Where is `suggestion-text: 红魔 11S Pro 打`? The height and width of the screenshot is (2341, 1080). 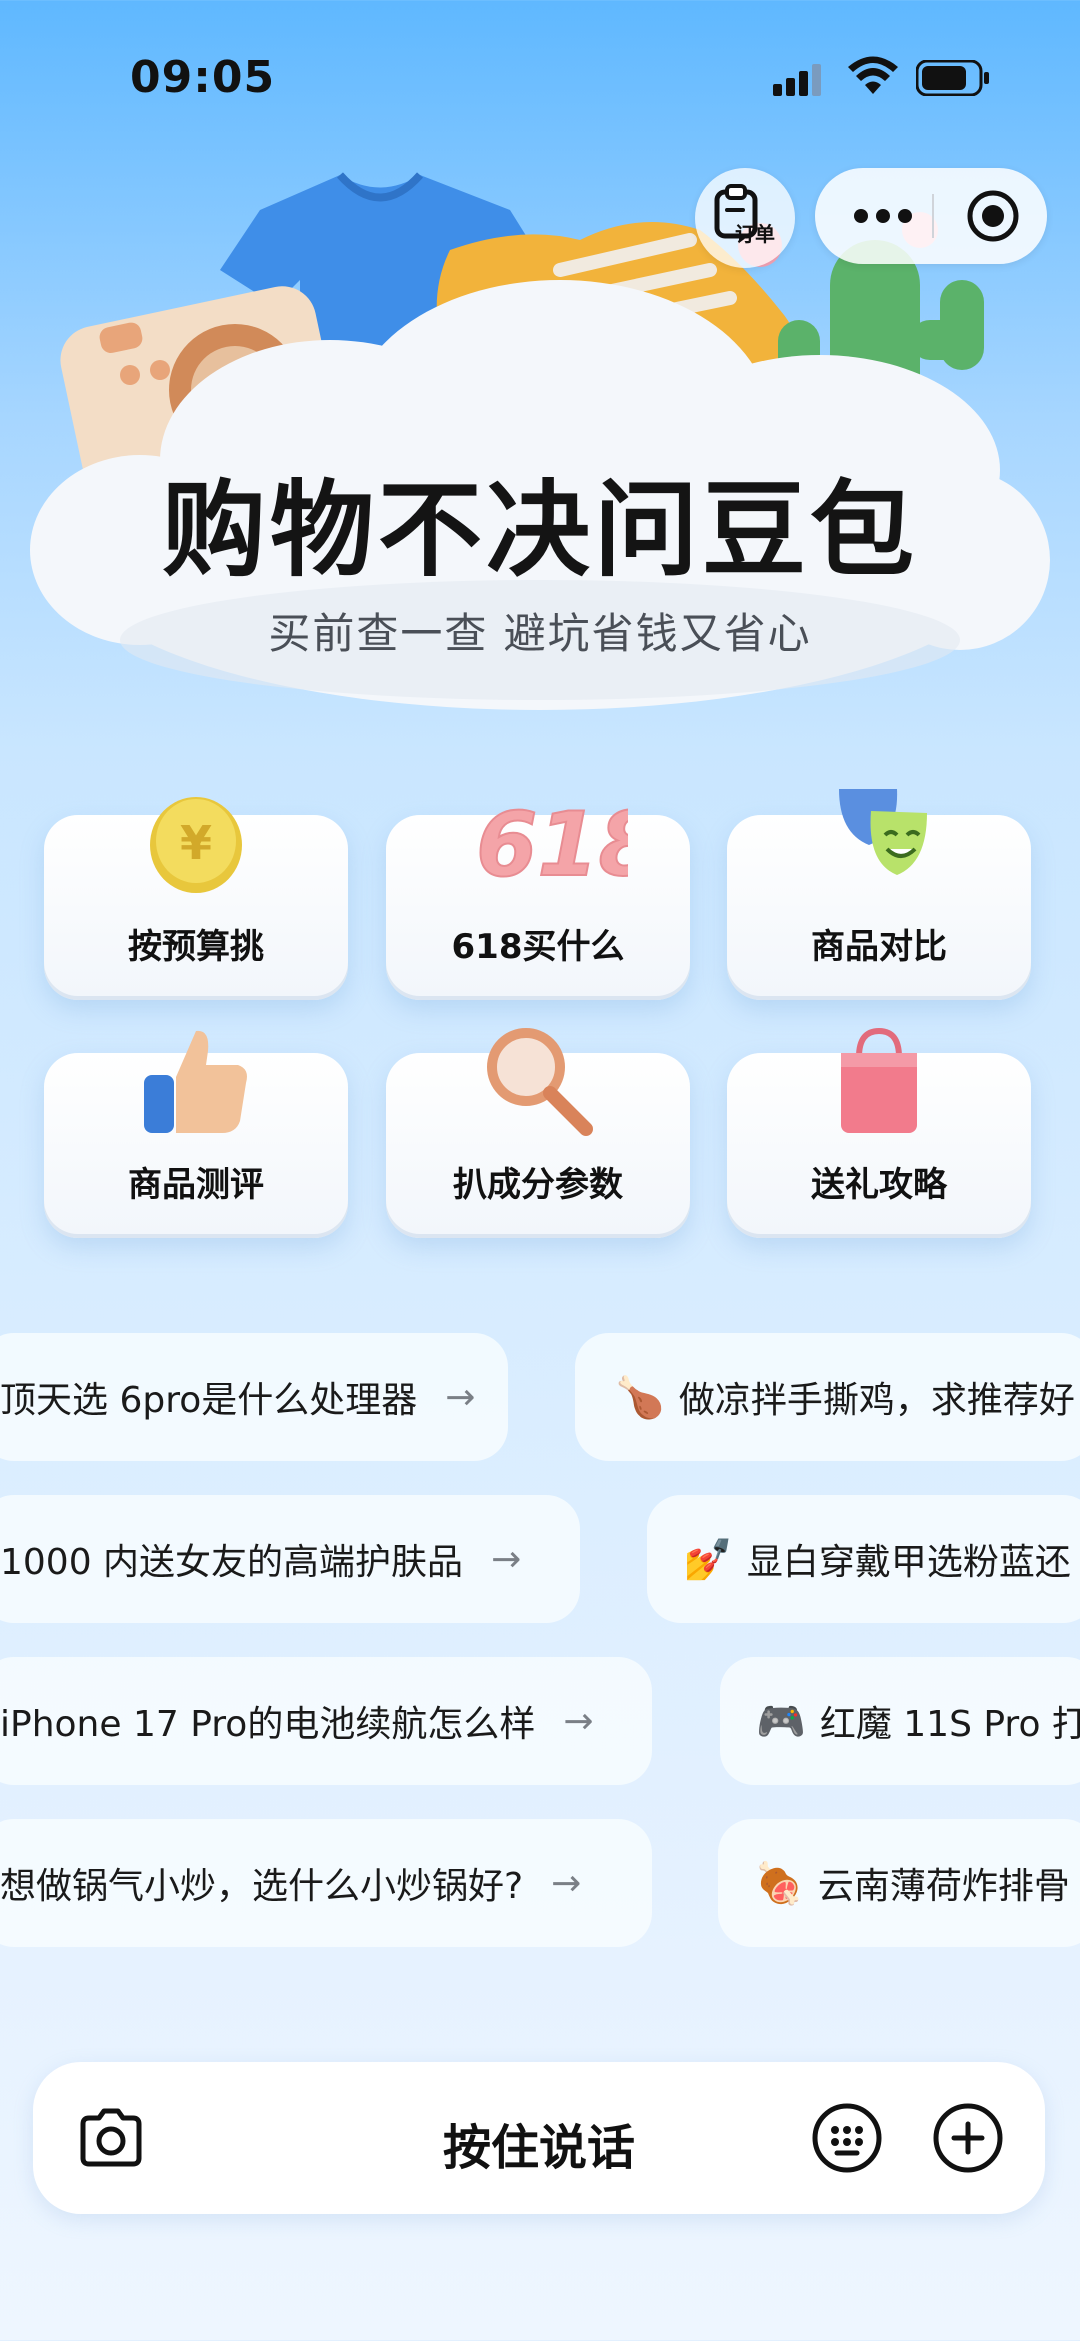
suggestion-text: 红魔 11S Pro 打 is located at coordinates (949, 1724).